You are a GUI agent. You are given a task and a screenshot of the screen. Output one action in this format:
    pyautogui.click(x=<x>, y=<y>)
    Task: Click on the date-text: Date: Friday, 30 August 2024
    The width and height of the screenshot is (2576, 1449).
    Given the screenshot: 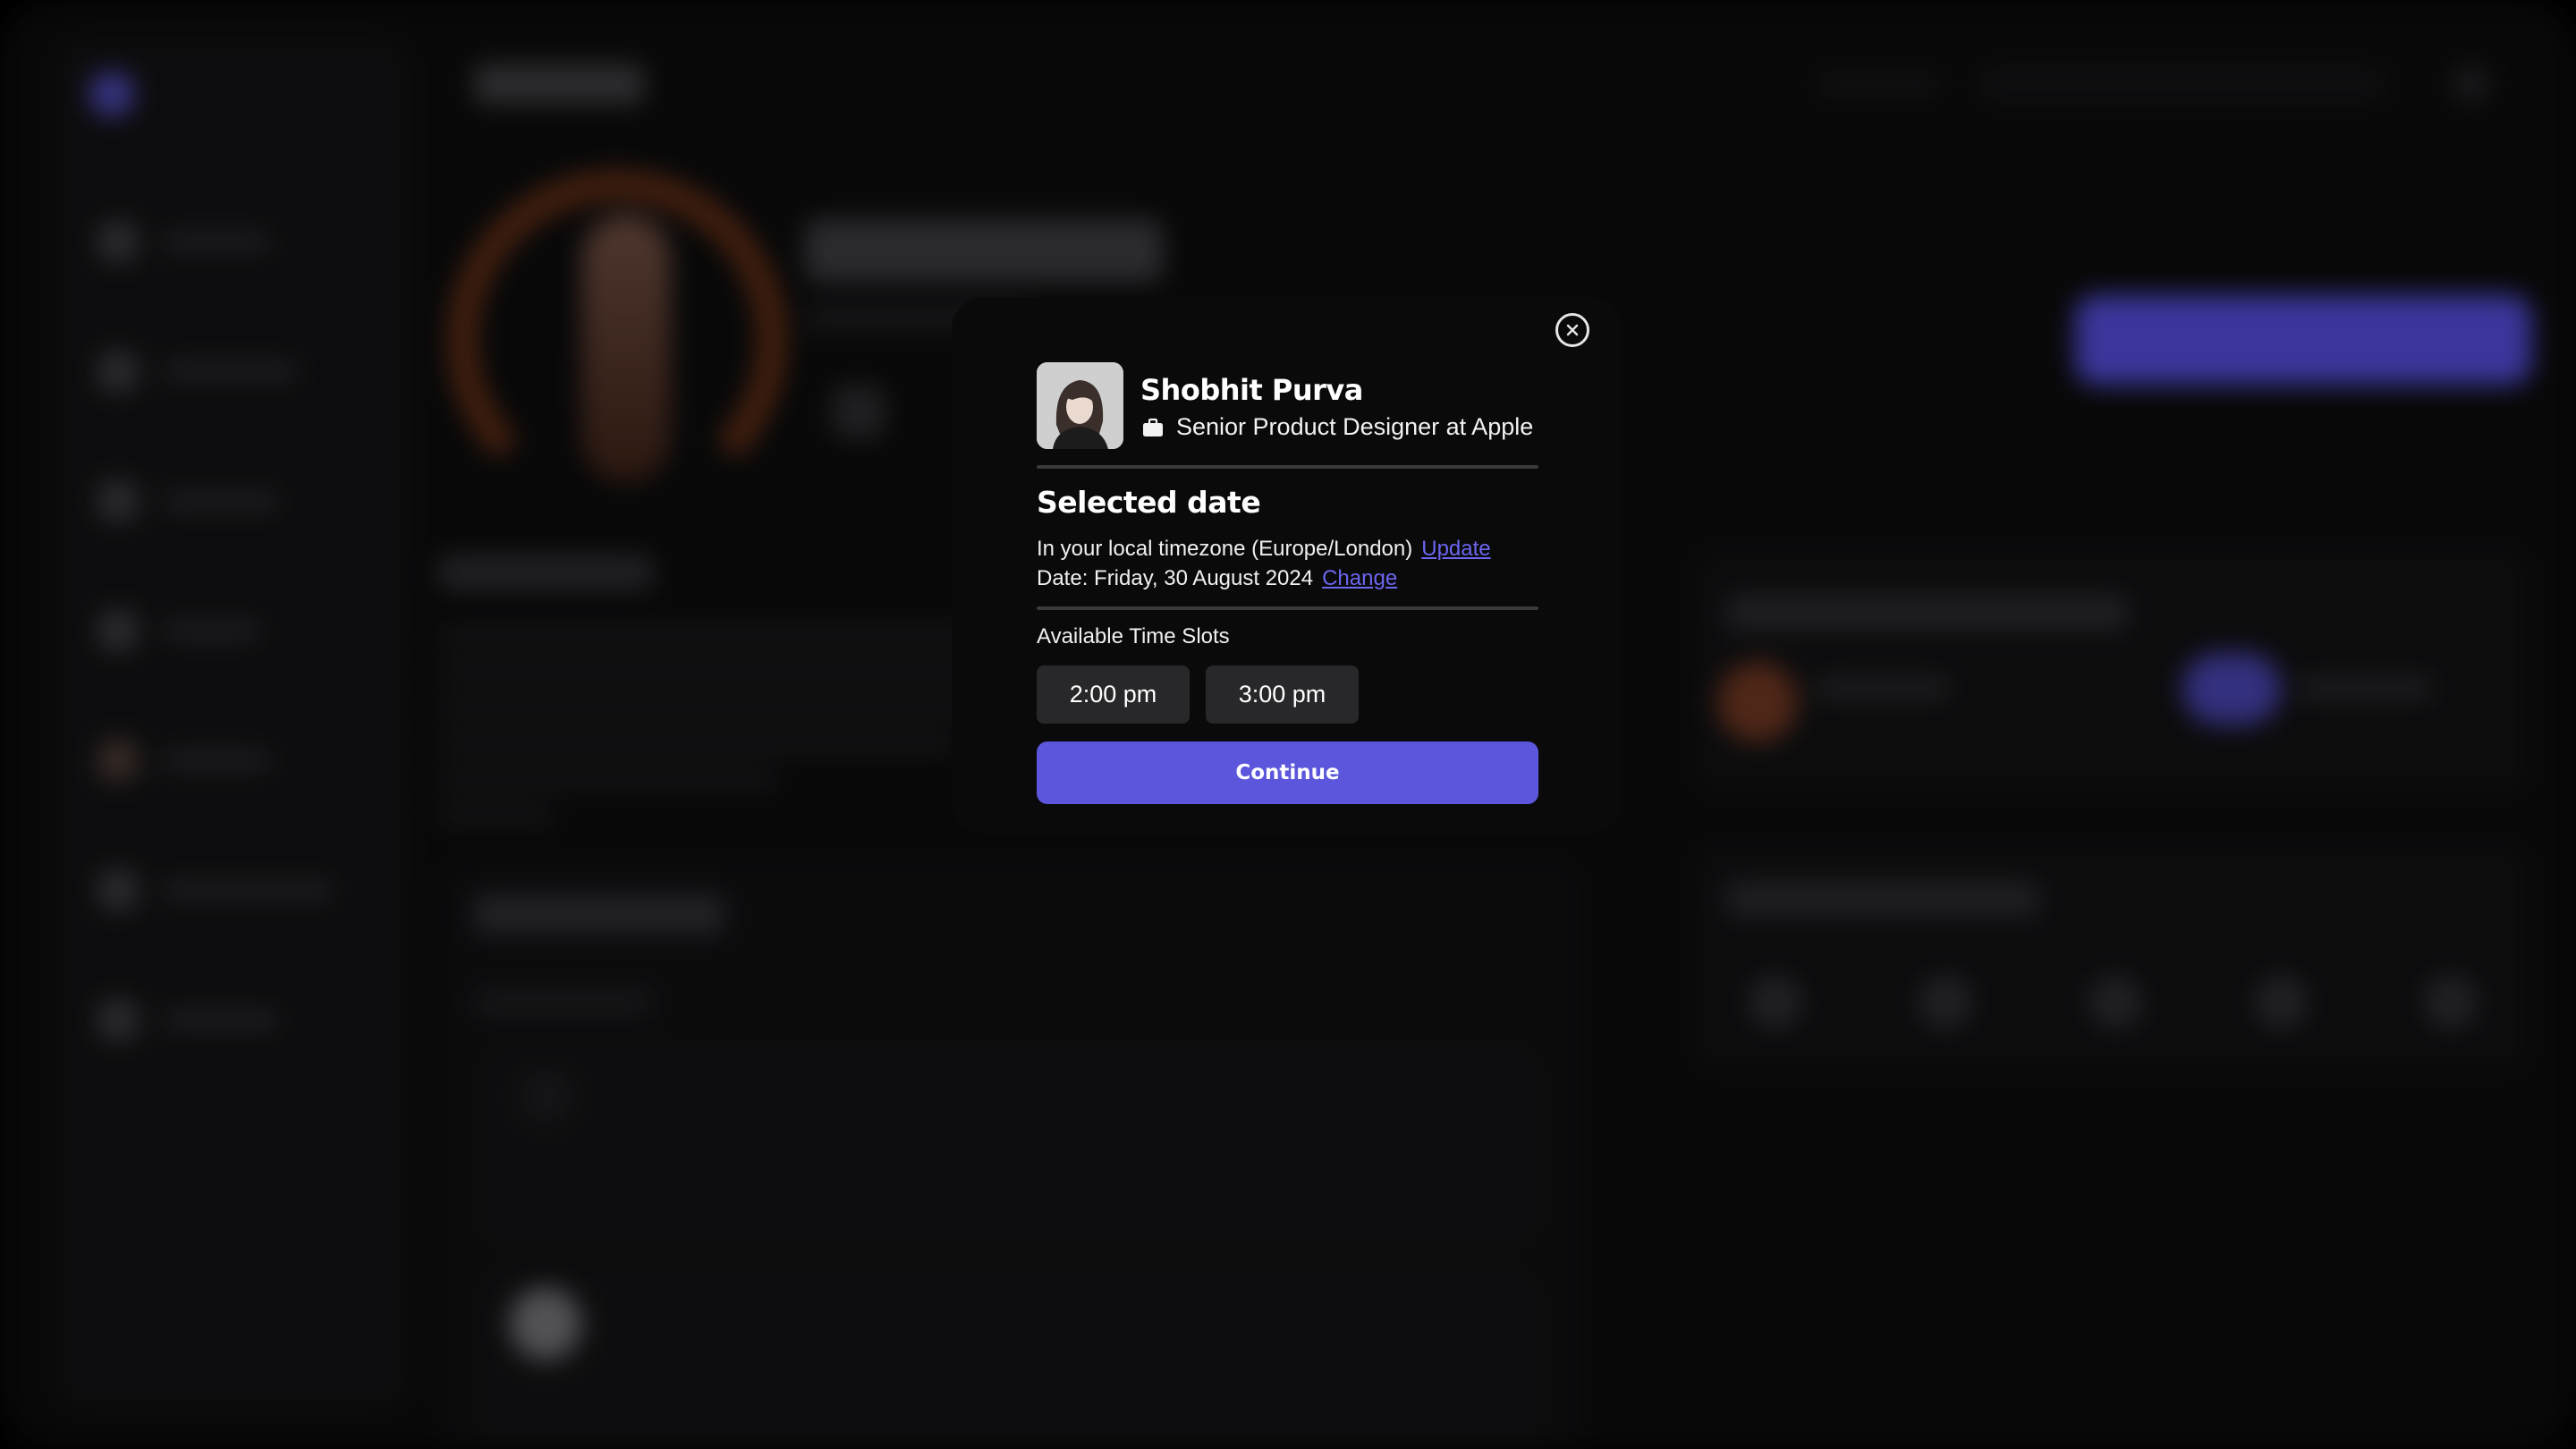 What is the action you would take?
    pyautogui.click(x=1175, y=578)
    